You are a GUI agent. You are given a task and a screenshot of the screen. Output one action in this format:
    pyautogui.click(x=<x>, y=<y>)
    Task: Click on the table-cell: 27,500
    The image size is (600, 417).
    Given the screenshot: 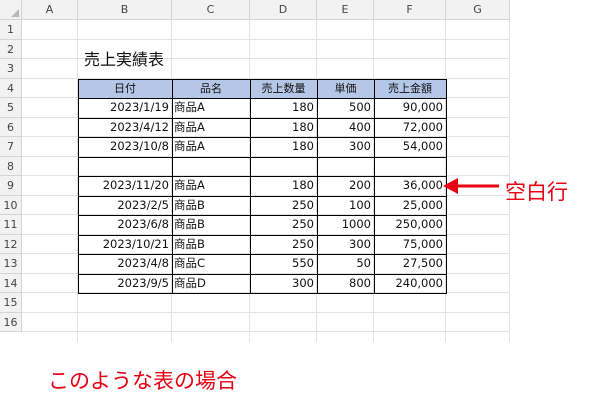 What is the action you would take?
    pyautogui.click(x=410, y=264)
    